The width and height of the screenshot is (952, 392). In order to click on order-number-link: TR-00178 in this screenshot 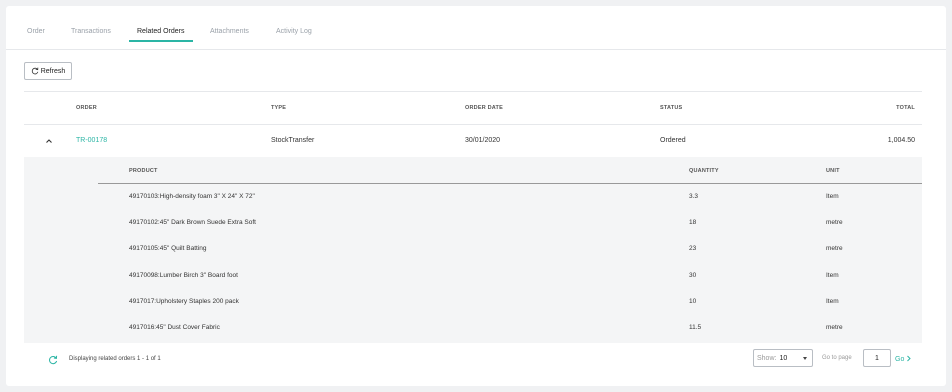, I will do `click(91, 140)`.